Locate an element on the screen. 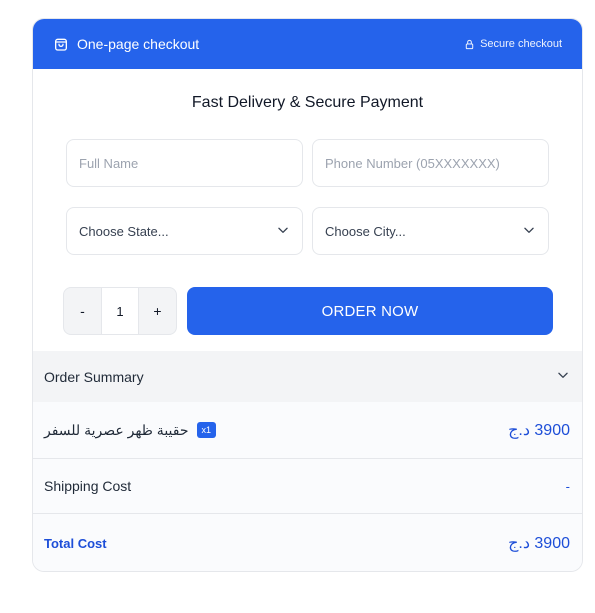 The width and height of the screenshot is (595, 613). form-title: Fast Delivery & Secure Payment is located at coordinates (307, 102).